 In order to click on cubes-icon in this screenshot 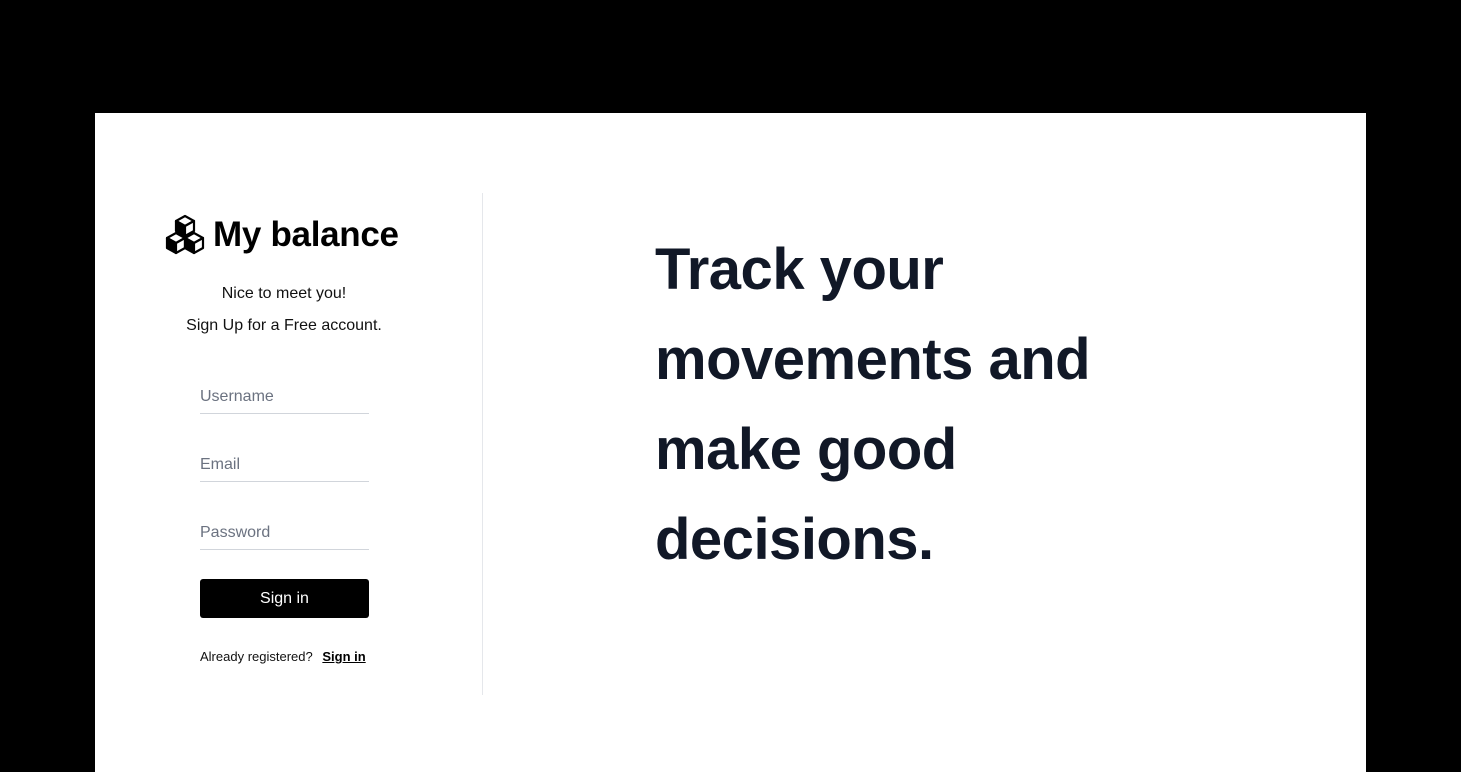, I will do `click(185, 235)`.